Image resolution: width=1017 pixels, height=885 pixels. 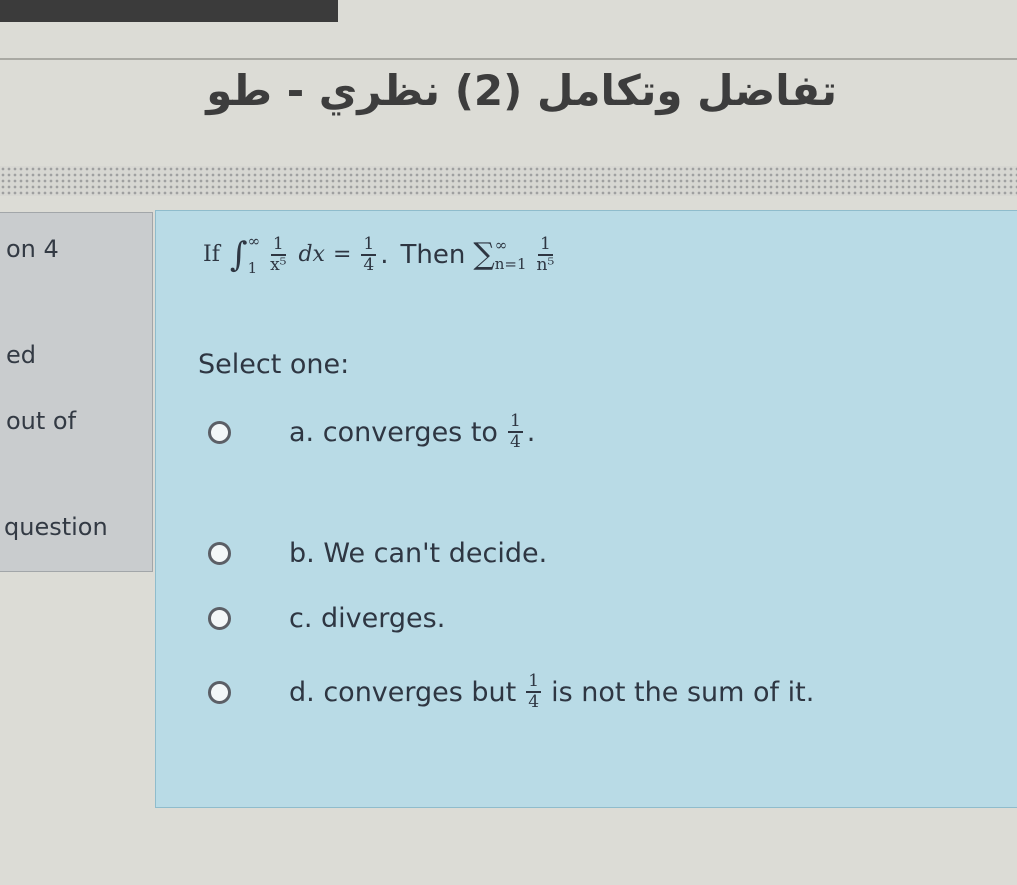 I want to click on dotted-divider, so click(x=508, y=181).